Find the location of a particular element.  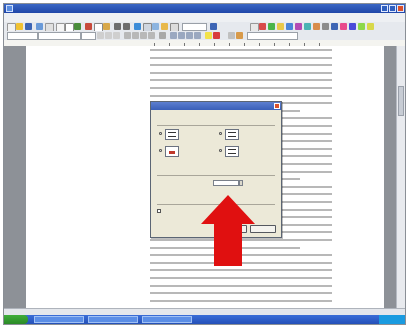

cancel-button is located at coordinates (263, 229).